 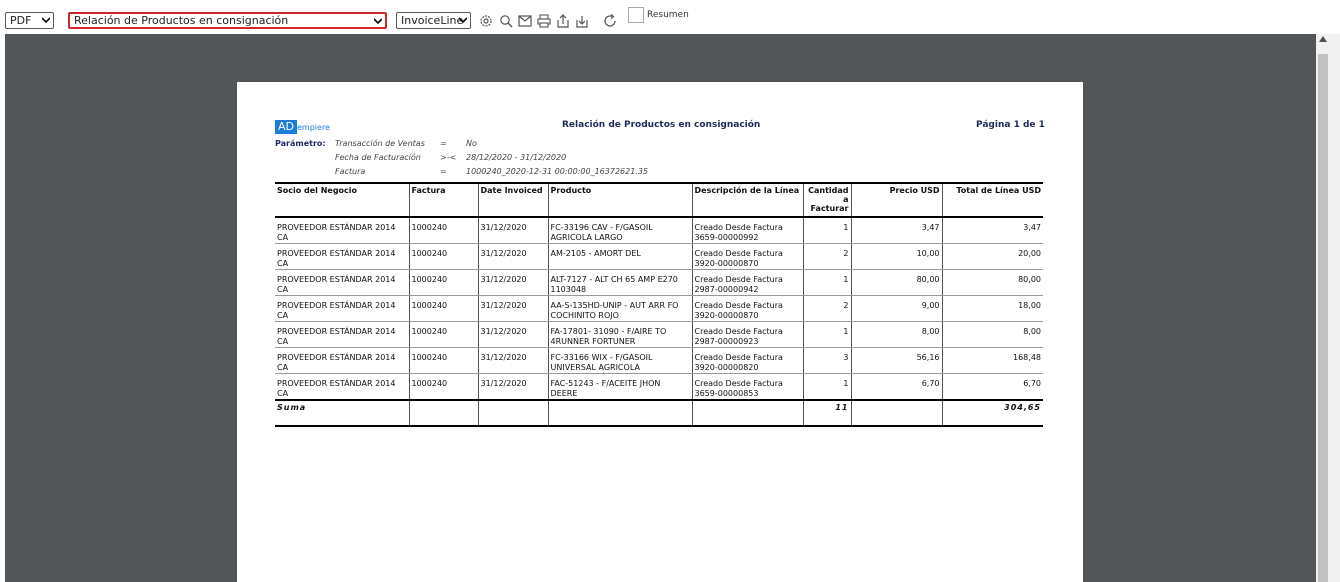 What do you see at coordinates (896, 200) in the screenshot?
I see `col-header-precio: Precio USD` at bounding box center [896, 200].